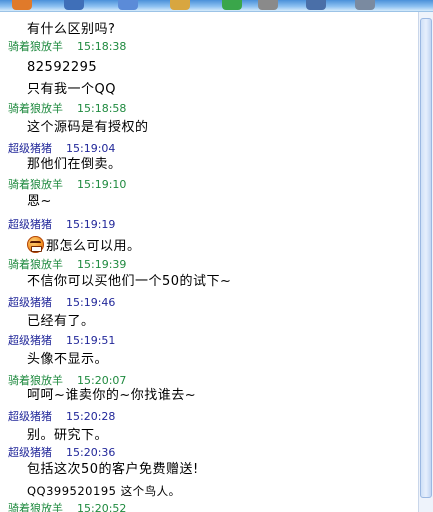 The width and height of the screenshot is (433, 512). Describe the element at coordinates (128, 5) in the screenshot. I see `font-icon` at that location.